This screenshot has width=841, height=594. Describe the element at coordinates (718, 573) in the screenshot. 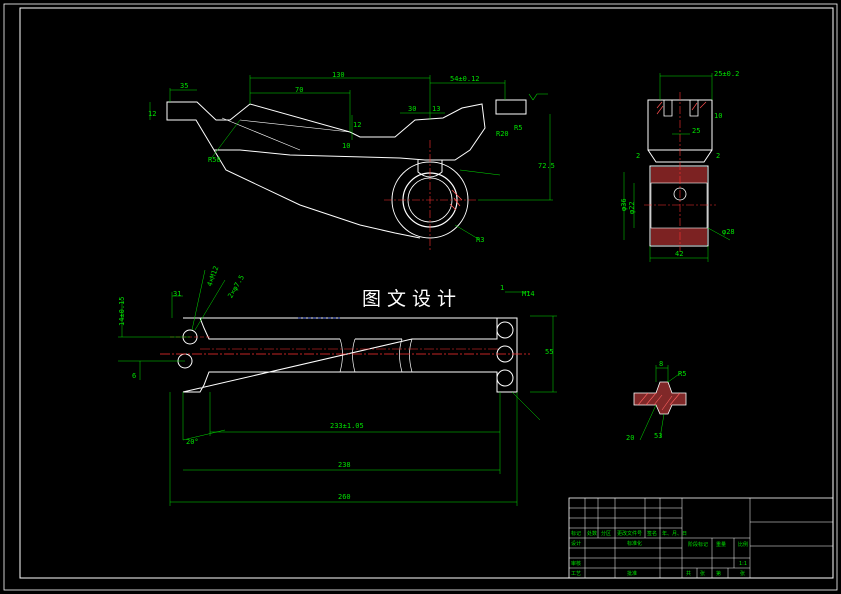

I see `tb-sheet-no: 第` at that location.